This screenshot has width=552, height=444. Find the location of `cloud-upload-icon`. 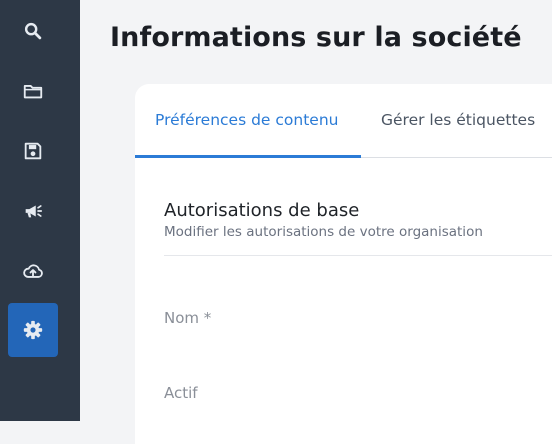

cloud-upload-icon is located at coordinates (33, 271).